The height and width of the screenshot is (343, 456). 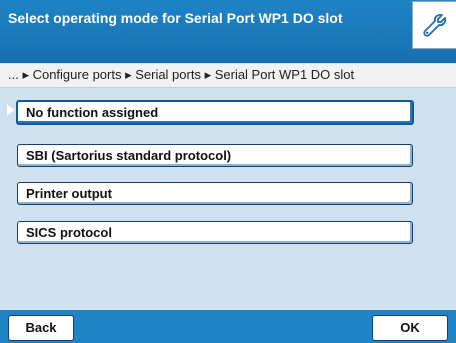 I want to click on back-button: Back, so click(x=41, y=328).